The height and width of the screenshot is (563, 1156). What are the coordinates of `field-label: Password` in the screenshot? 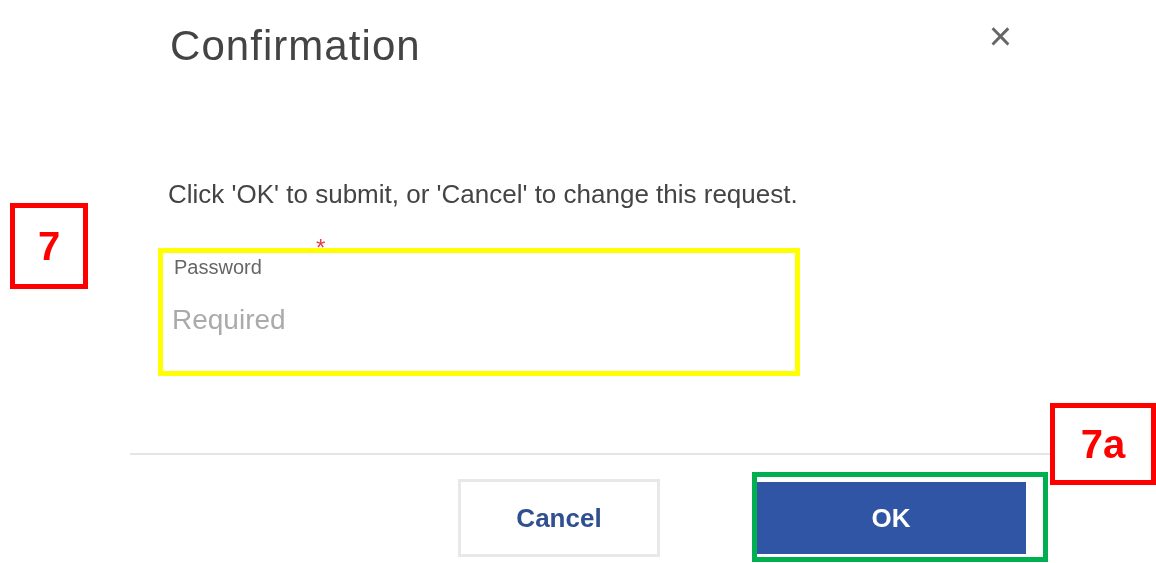 It's located at (218, 267).